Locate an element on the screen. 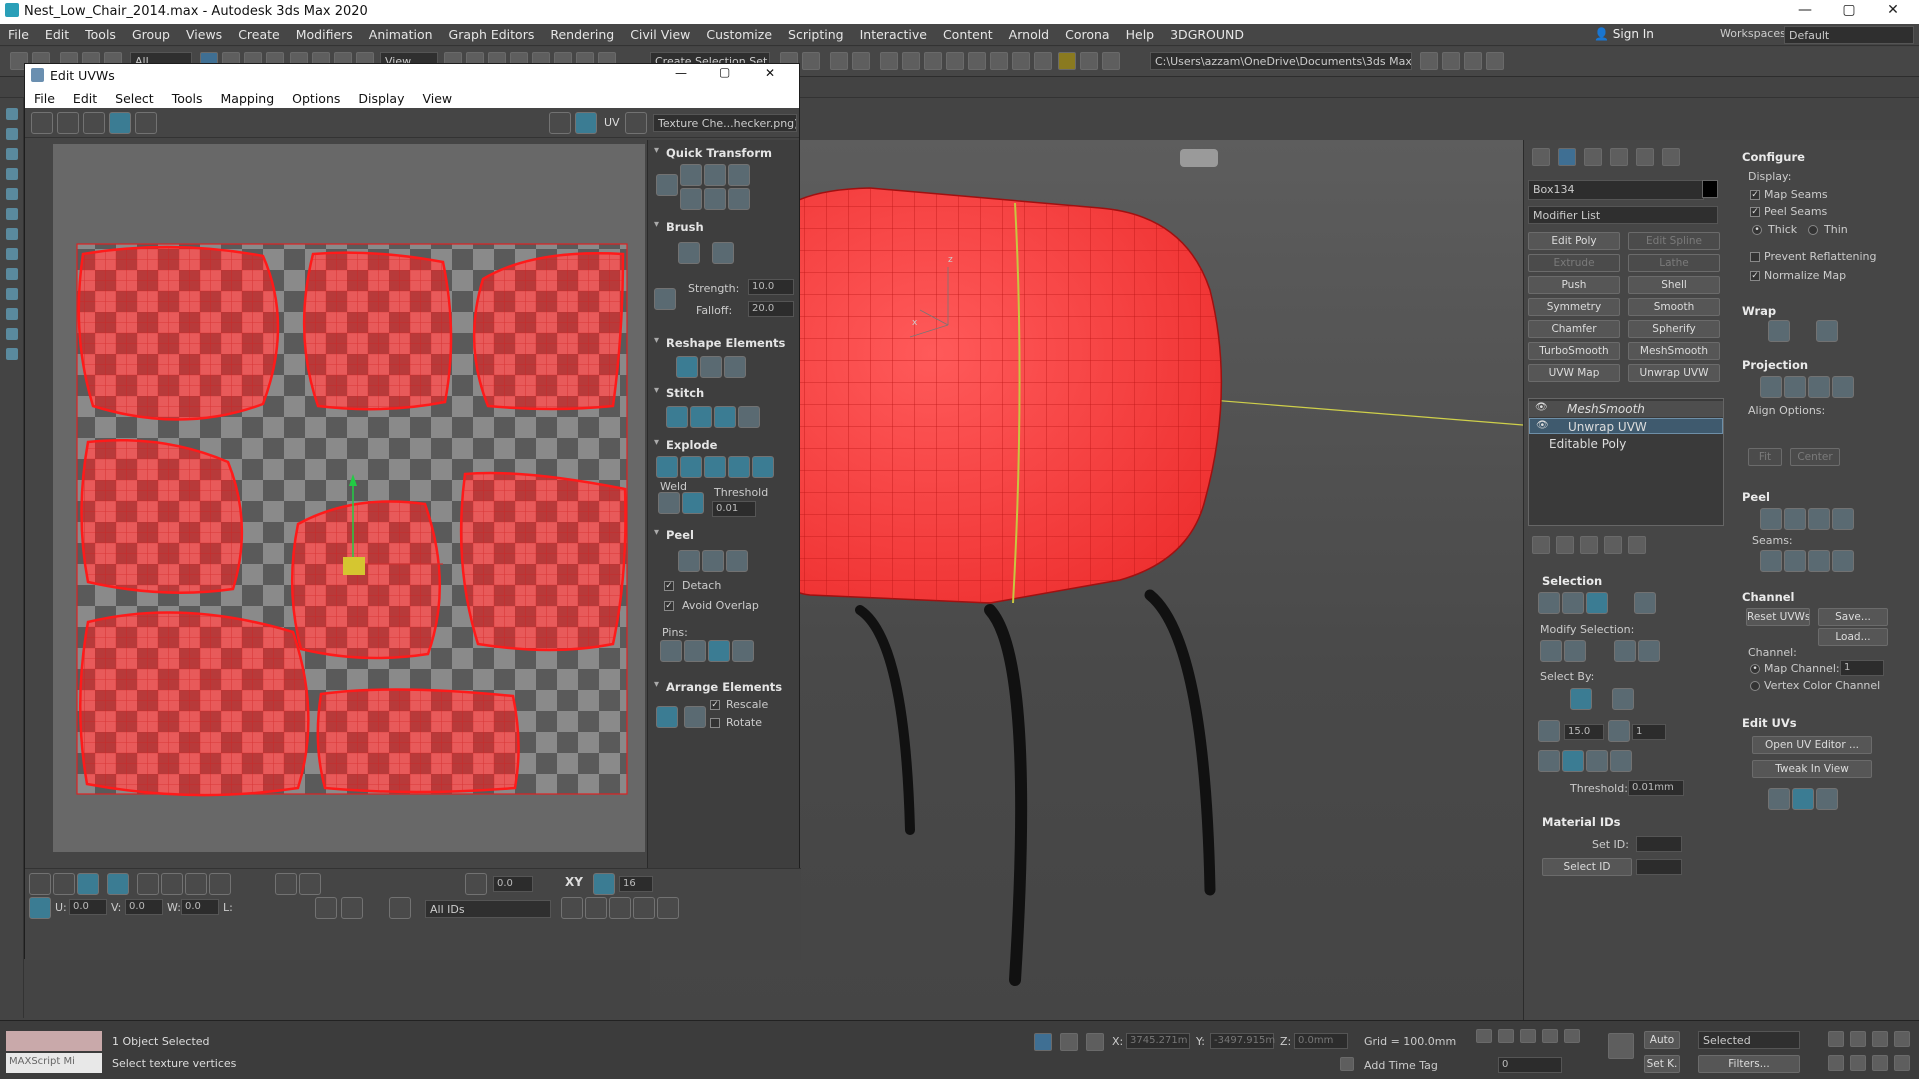  show-hidden-icon is located at coordinates (352, 908).